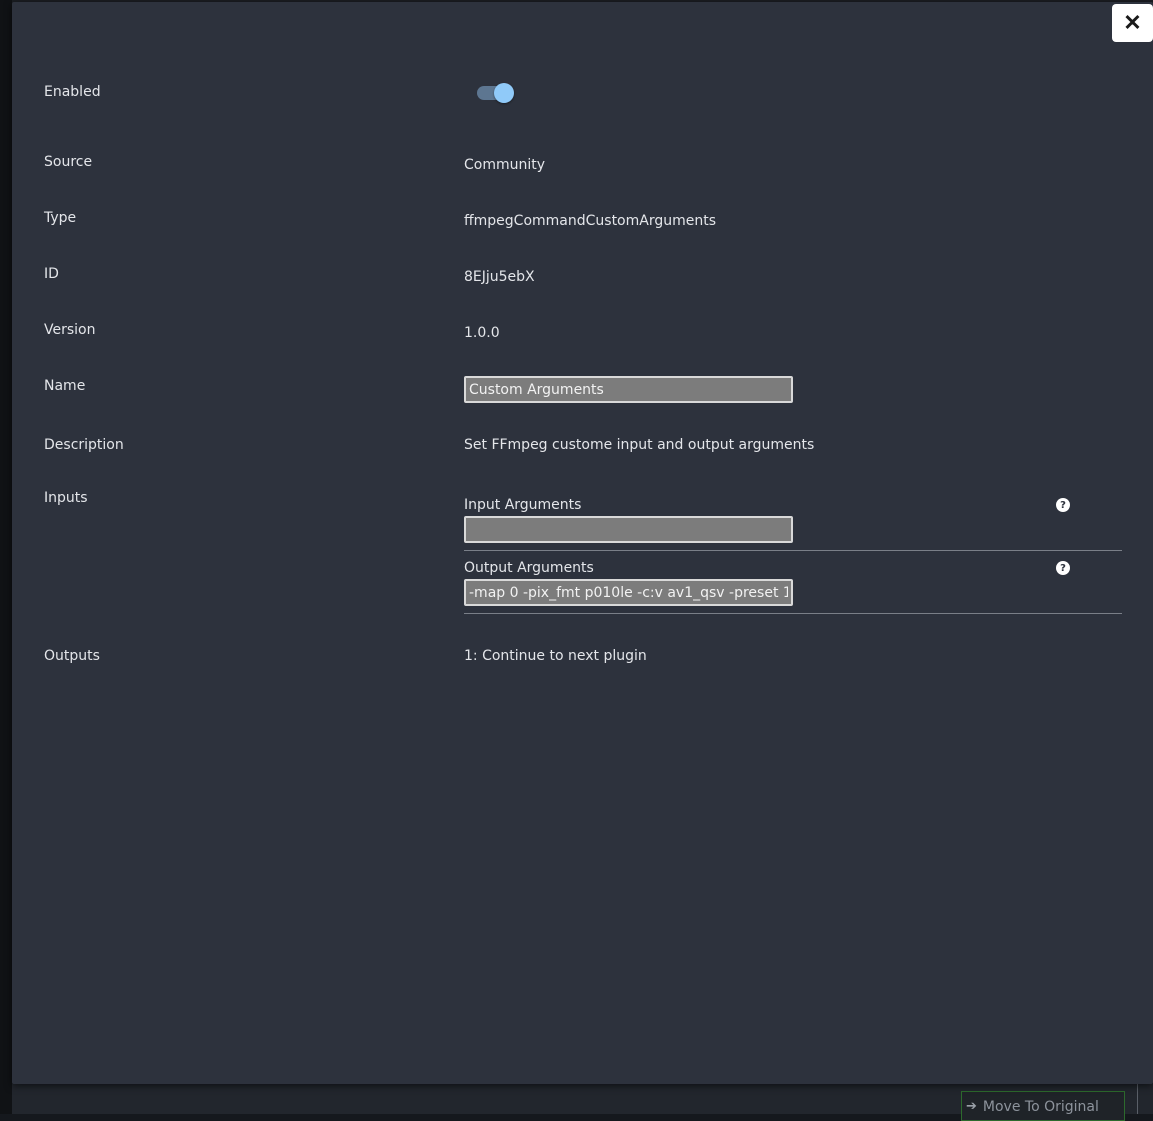 Image resolution: width=1153 pixels, height=1121 pixels. I want to click on input-arguments-divider, so click(793, 550).